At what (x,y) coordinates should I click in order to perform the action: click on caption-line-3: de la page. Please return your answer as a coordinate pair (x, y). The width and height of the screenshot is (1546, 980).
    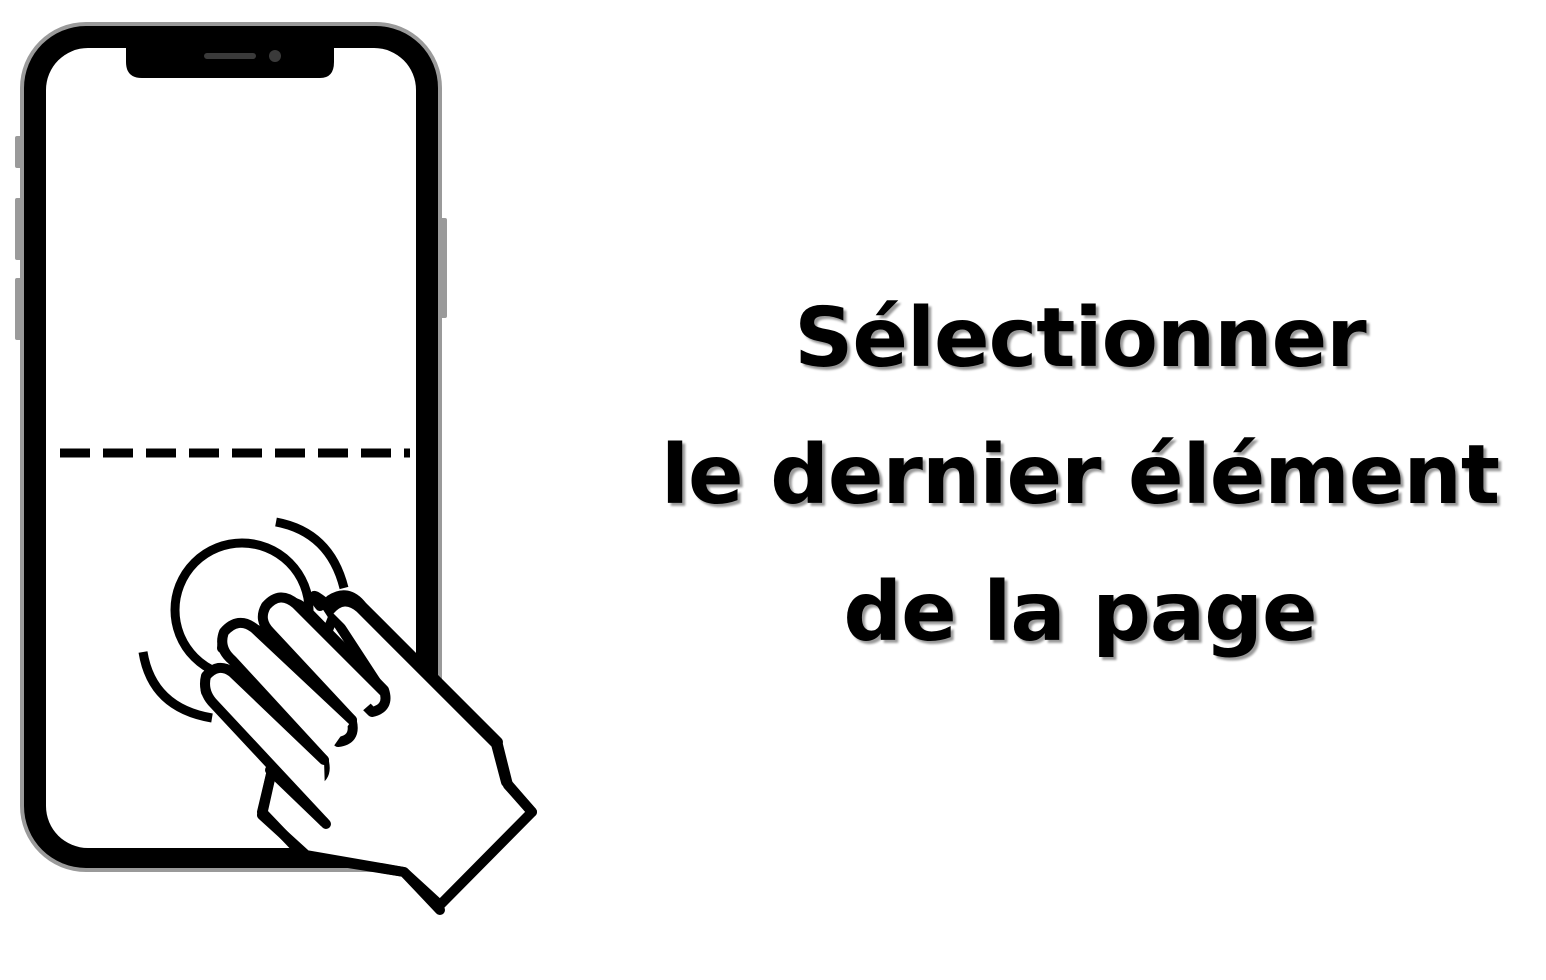
    Looking at the image, I should click on (1080, 612).